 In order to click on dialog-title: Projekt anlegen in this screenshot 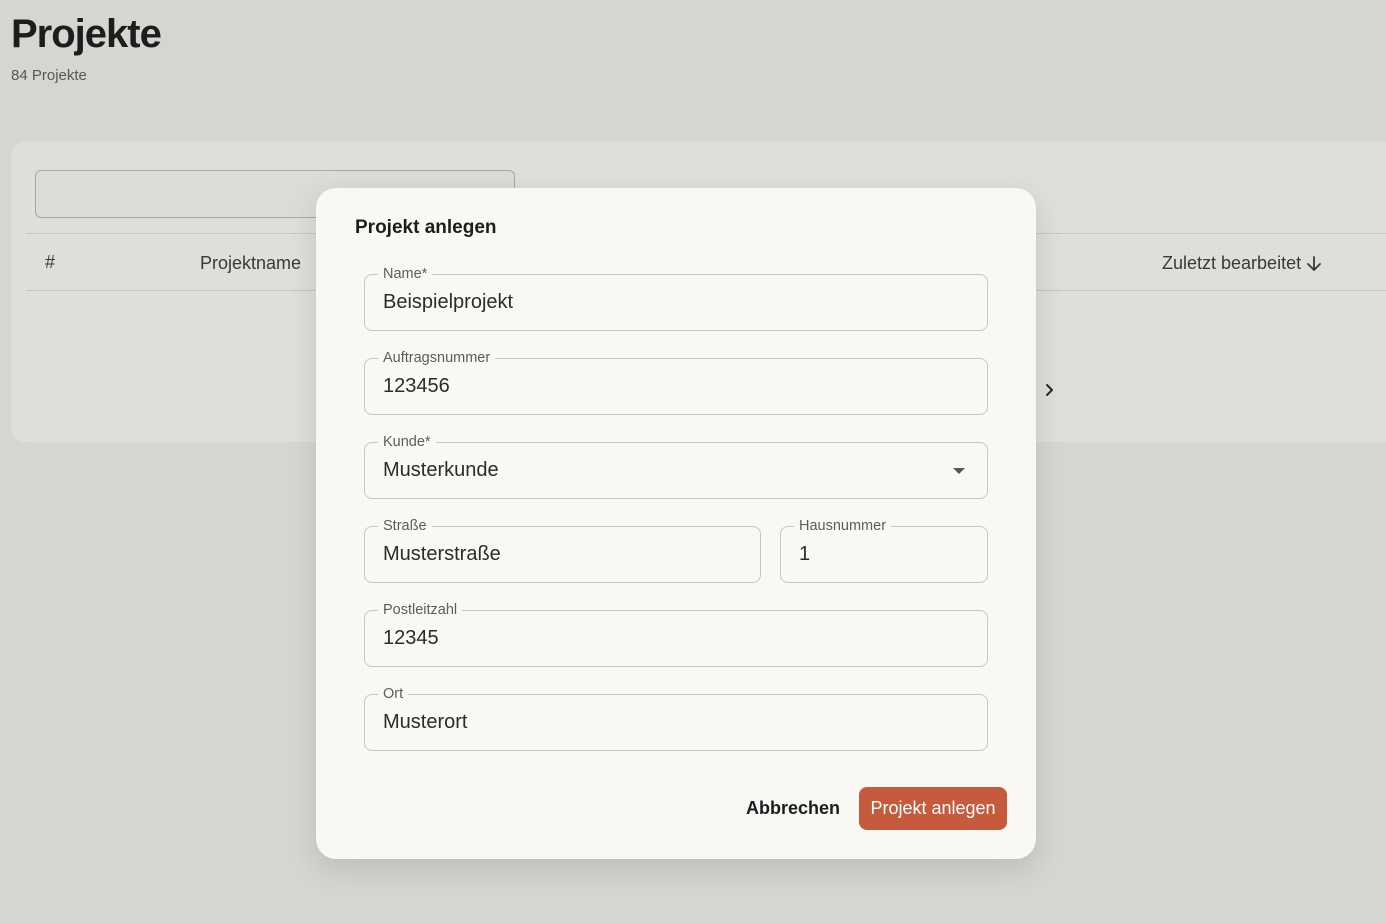, I will do `click(426, 227)`.